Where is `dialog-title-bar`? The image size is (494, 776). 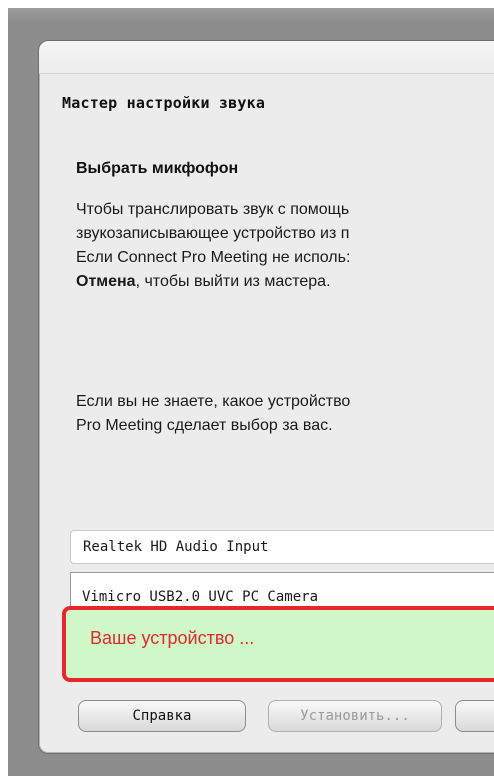
dialog-title-bar is located at coordinates (266, 57).